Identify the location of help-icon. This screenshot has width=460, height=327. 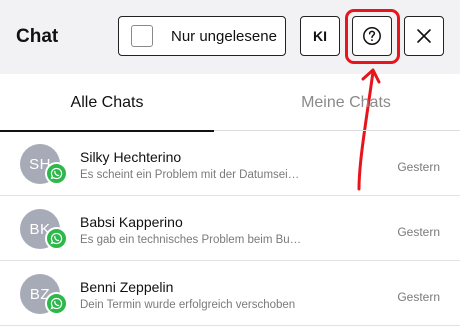
(372, 36).